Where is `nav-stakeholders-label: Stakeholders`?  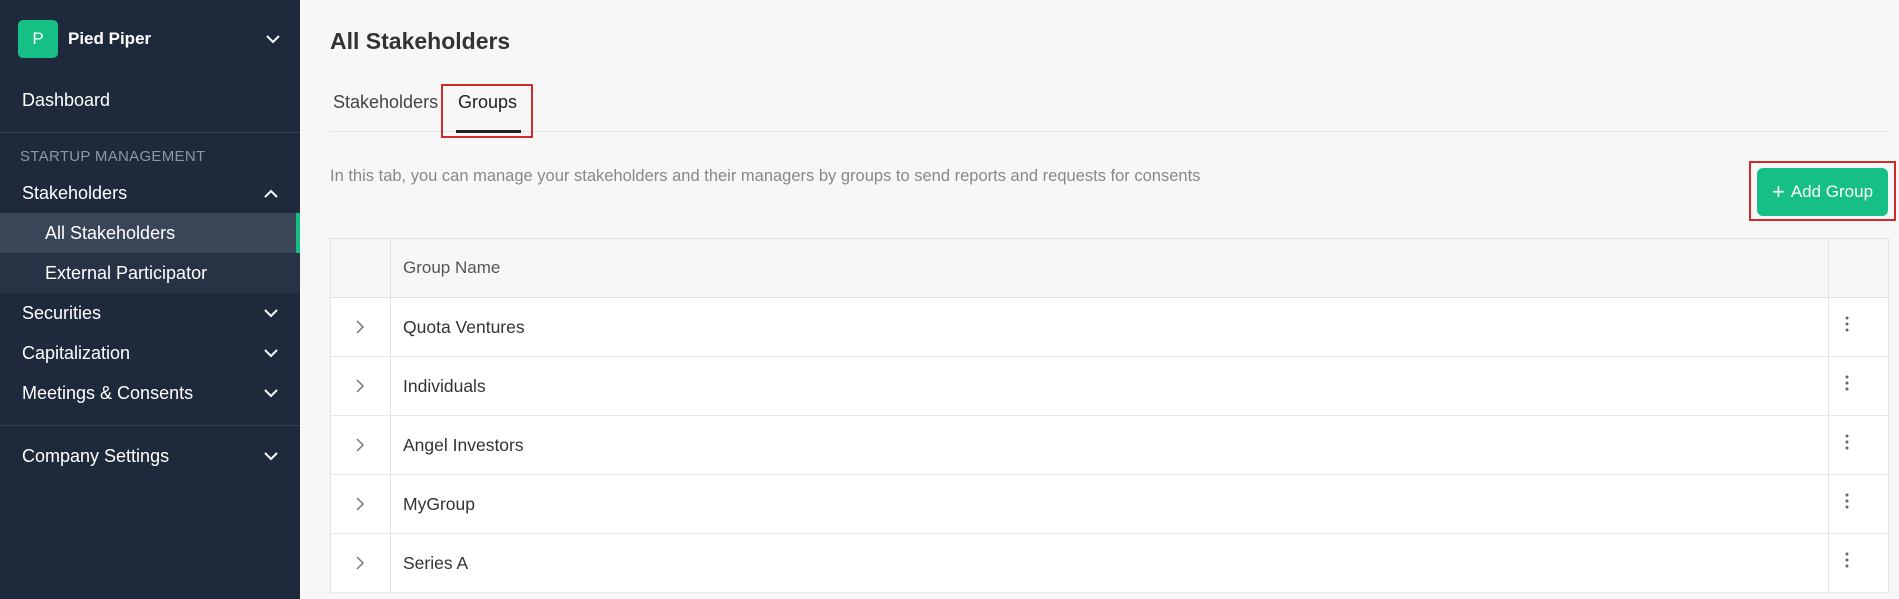 nav-stakeholders-label: Stakeholders is located at coordinates (75, 192).